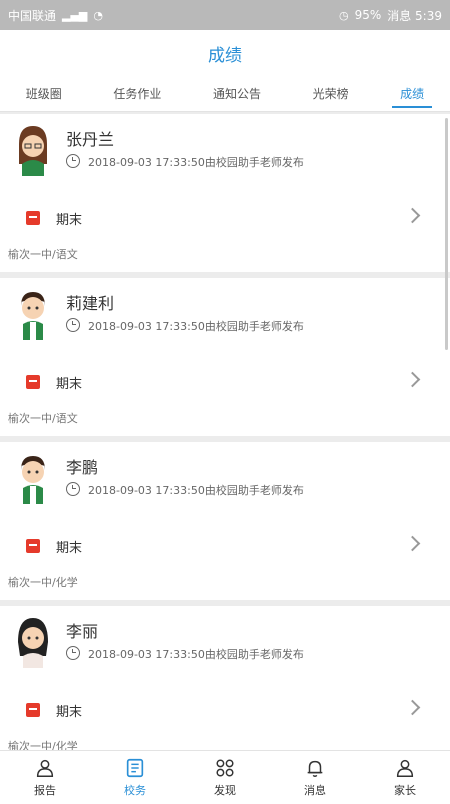 The image size is (450, 804). What do you see at coordinates (315, 790) in the screenshot?
I see `nav-label: 消息` at bounding box center [315, 790].